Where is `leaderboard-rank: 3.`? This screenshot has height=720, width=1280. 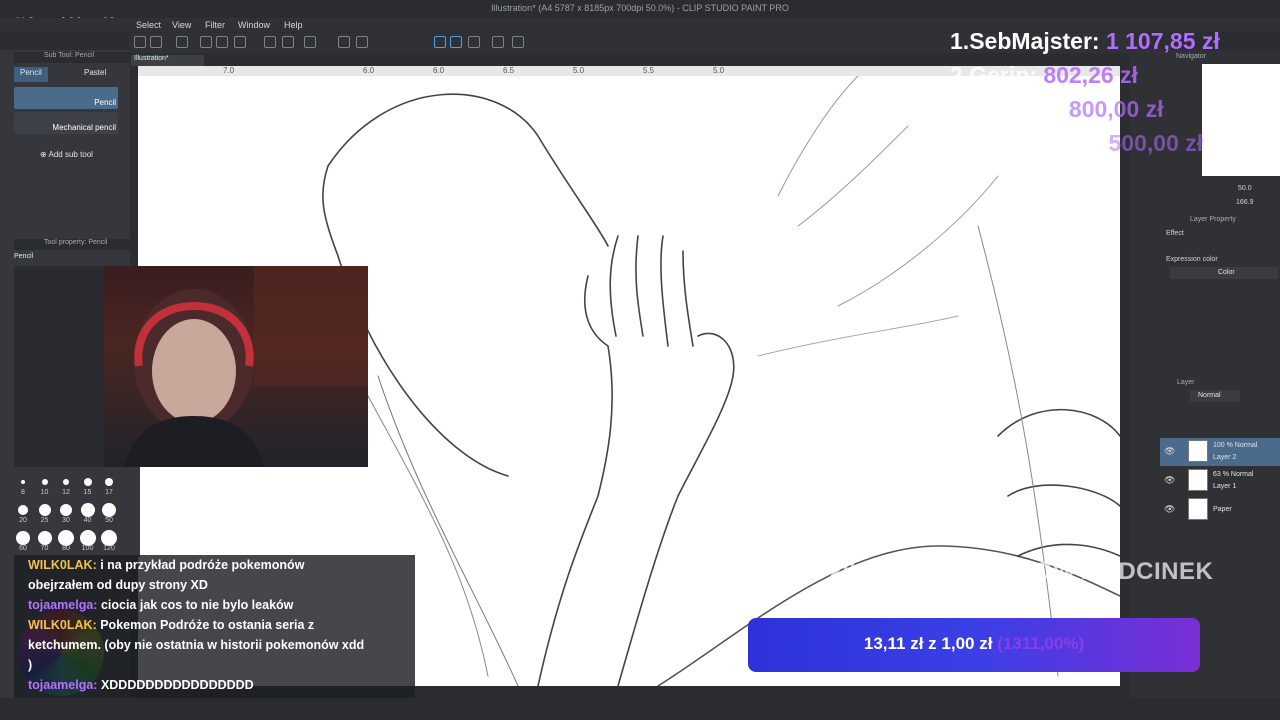 leaderboard-rank: 3. is located at coordinates (960, 109).